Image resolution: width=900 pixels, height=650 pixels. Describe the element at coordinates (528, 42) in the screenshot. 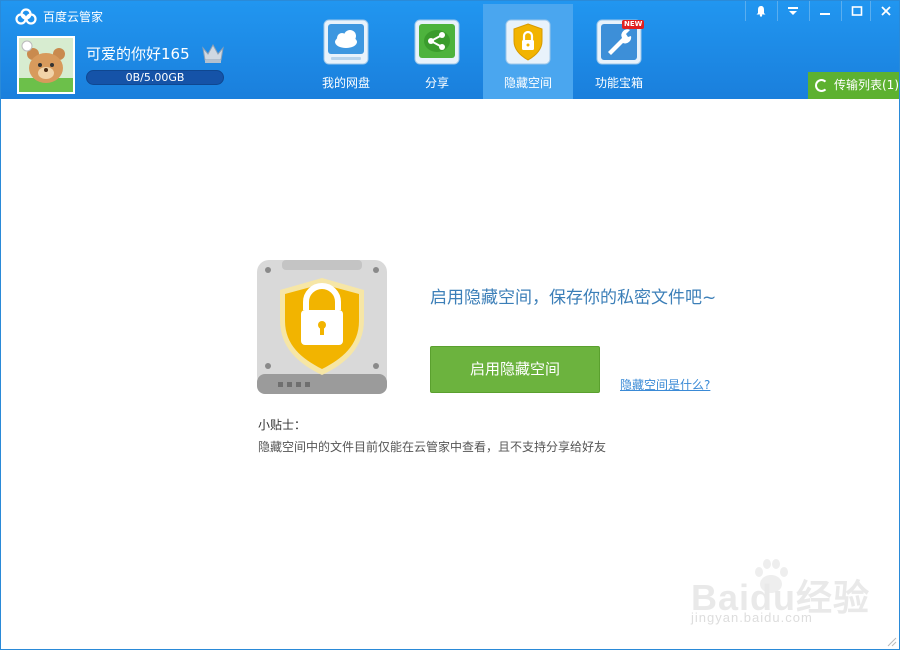

I see `hidden-space-lock-icon` at that location.